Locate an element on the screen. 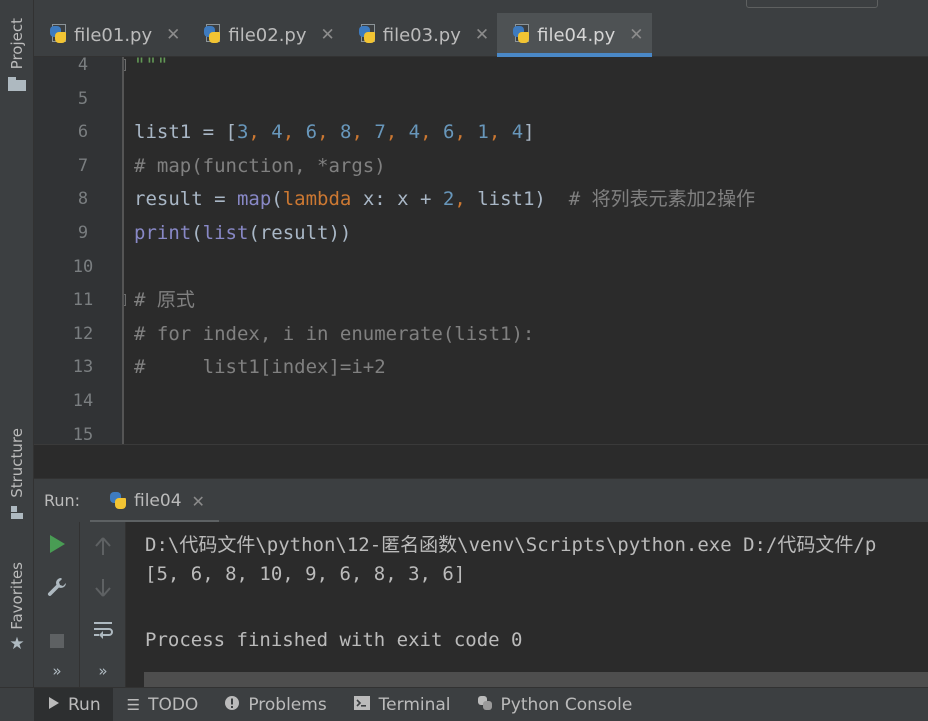 The width and height of the screenshot is (928, 721). code-token: result = is located at coordinates (185, 199).